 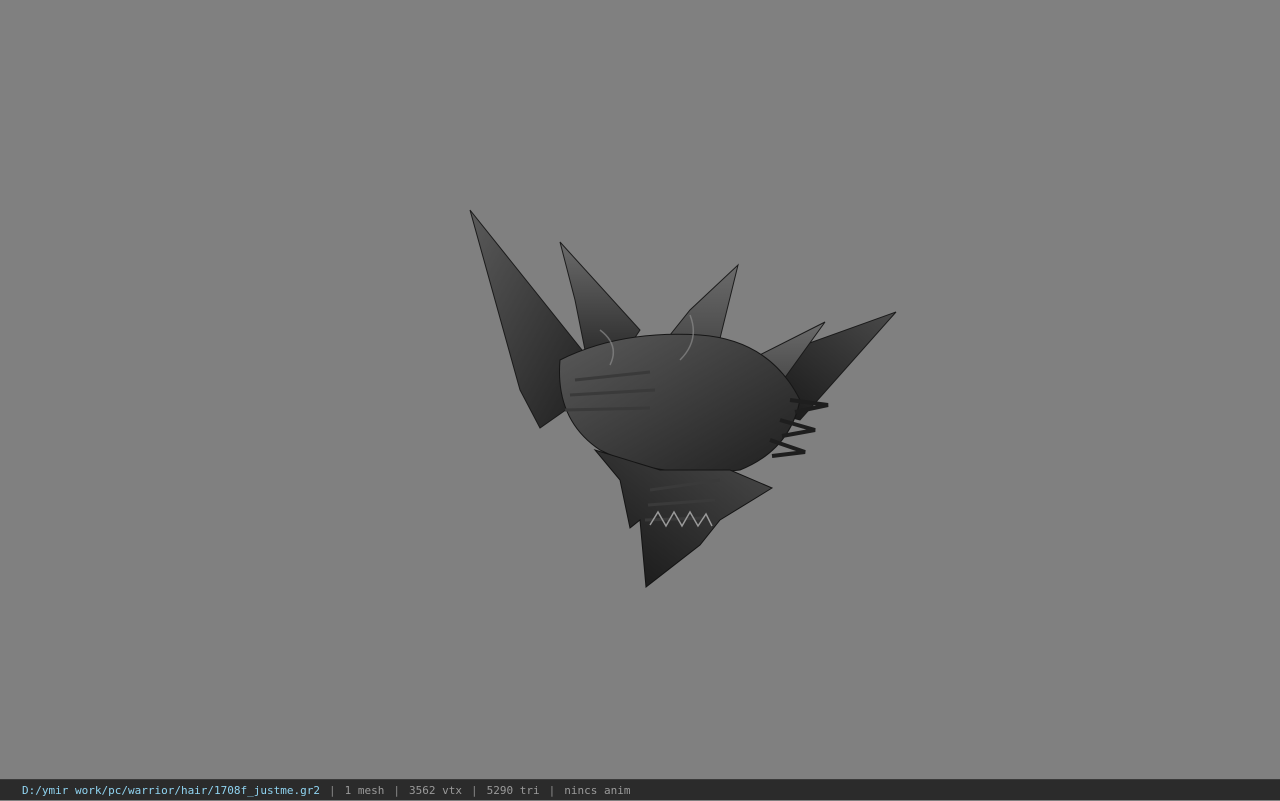 What do you see at coordinates (597, 790) in the screenshot?
I see `anim-status: nincs anim` at bounding box center [597, 790].